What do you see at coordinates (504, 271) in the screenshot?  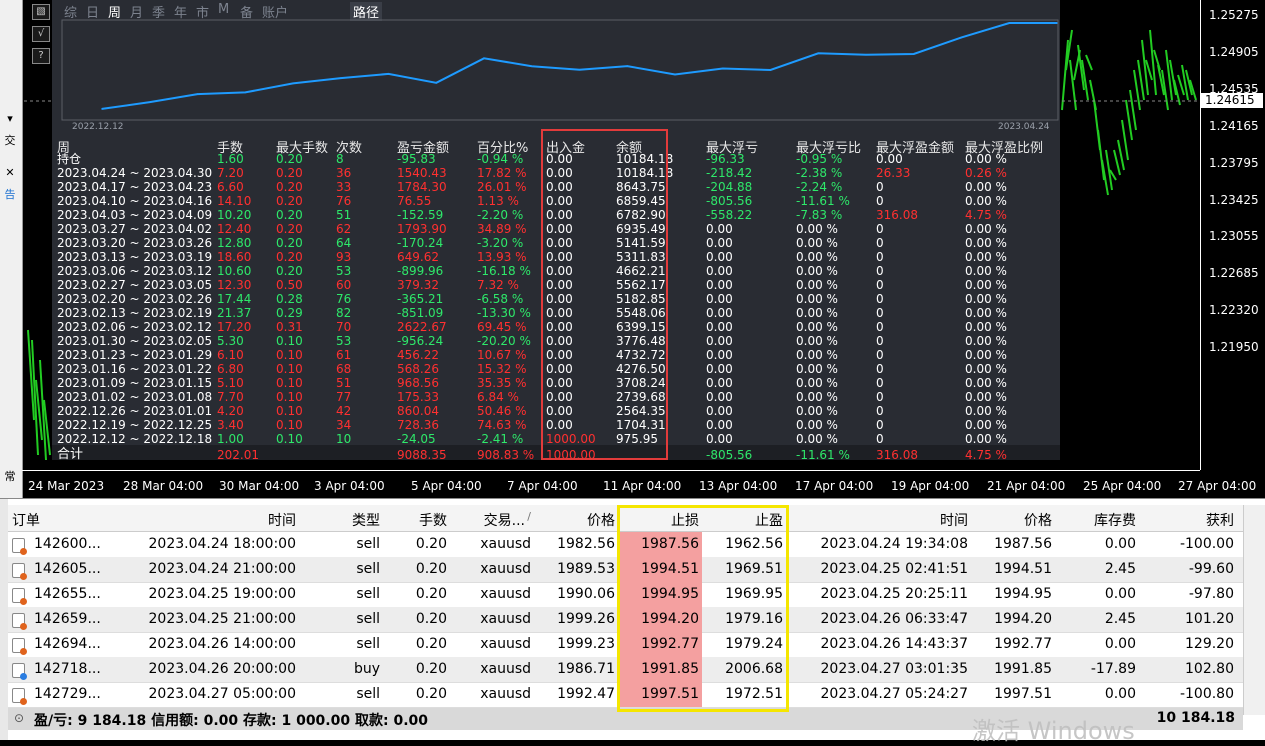 I see `report-cell: -16.18 %` at bounding box center [504, 271].